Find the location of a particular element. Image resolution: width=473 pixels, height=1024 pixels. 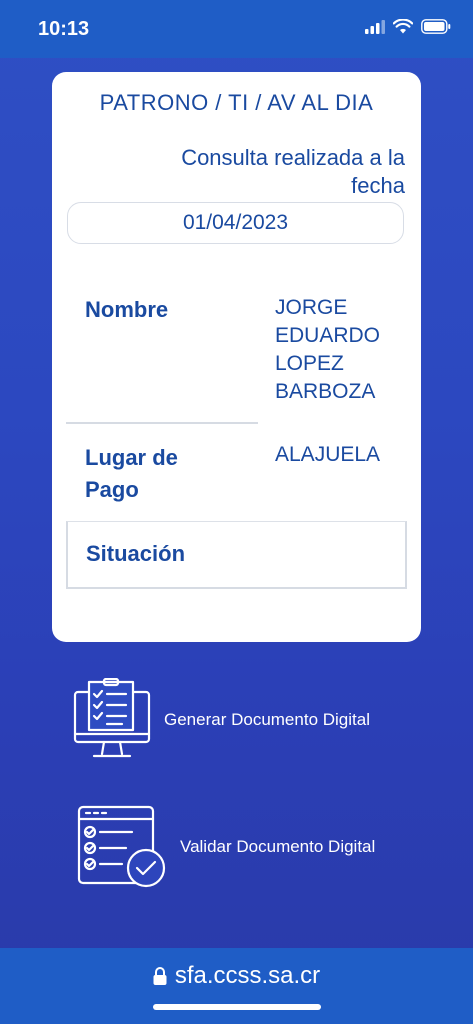

validate-document-label: Validar Documento Digital is located at coordinates (278, 846).